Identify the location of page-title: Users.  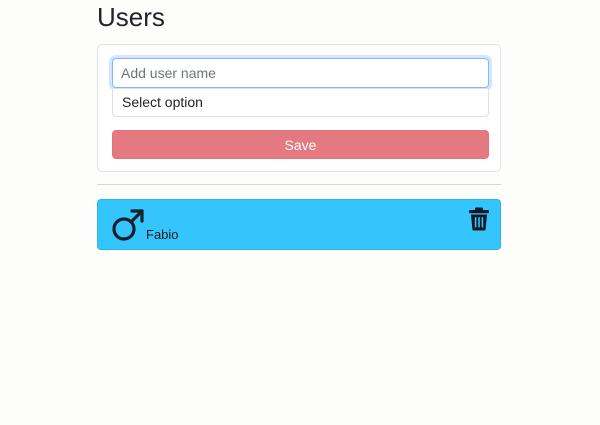
(131, 17).